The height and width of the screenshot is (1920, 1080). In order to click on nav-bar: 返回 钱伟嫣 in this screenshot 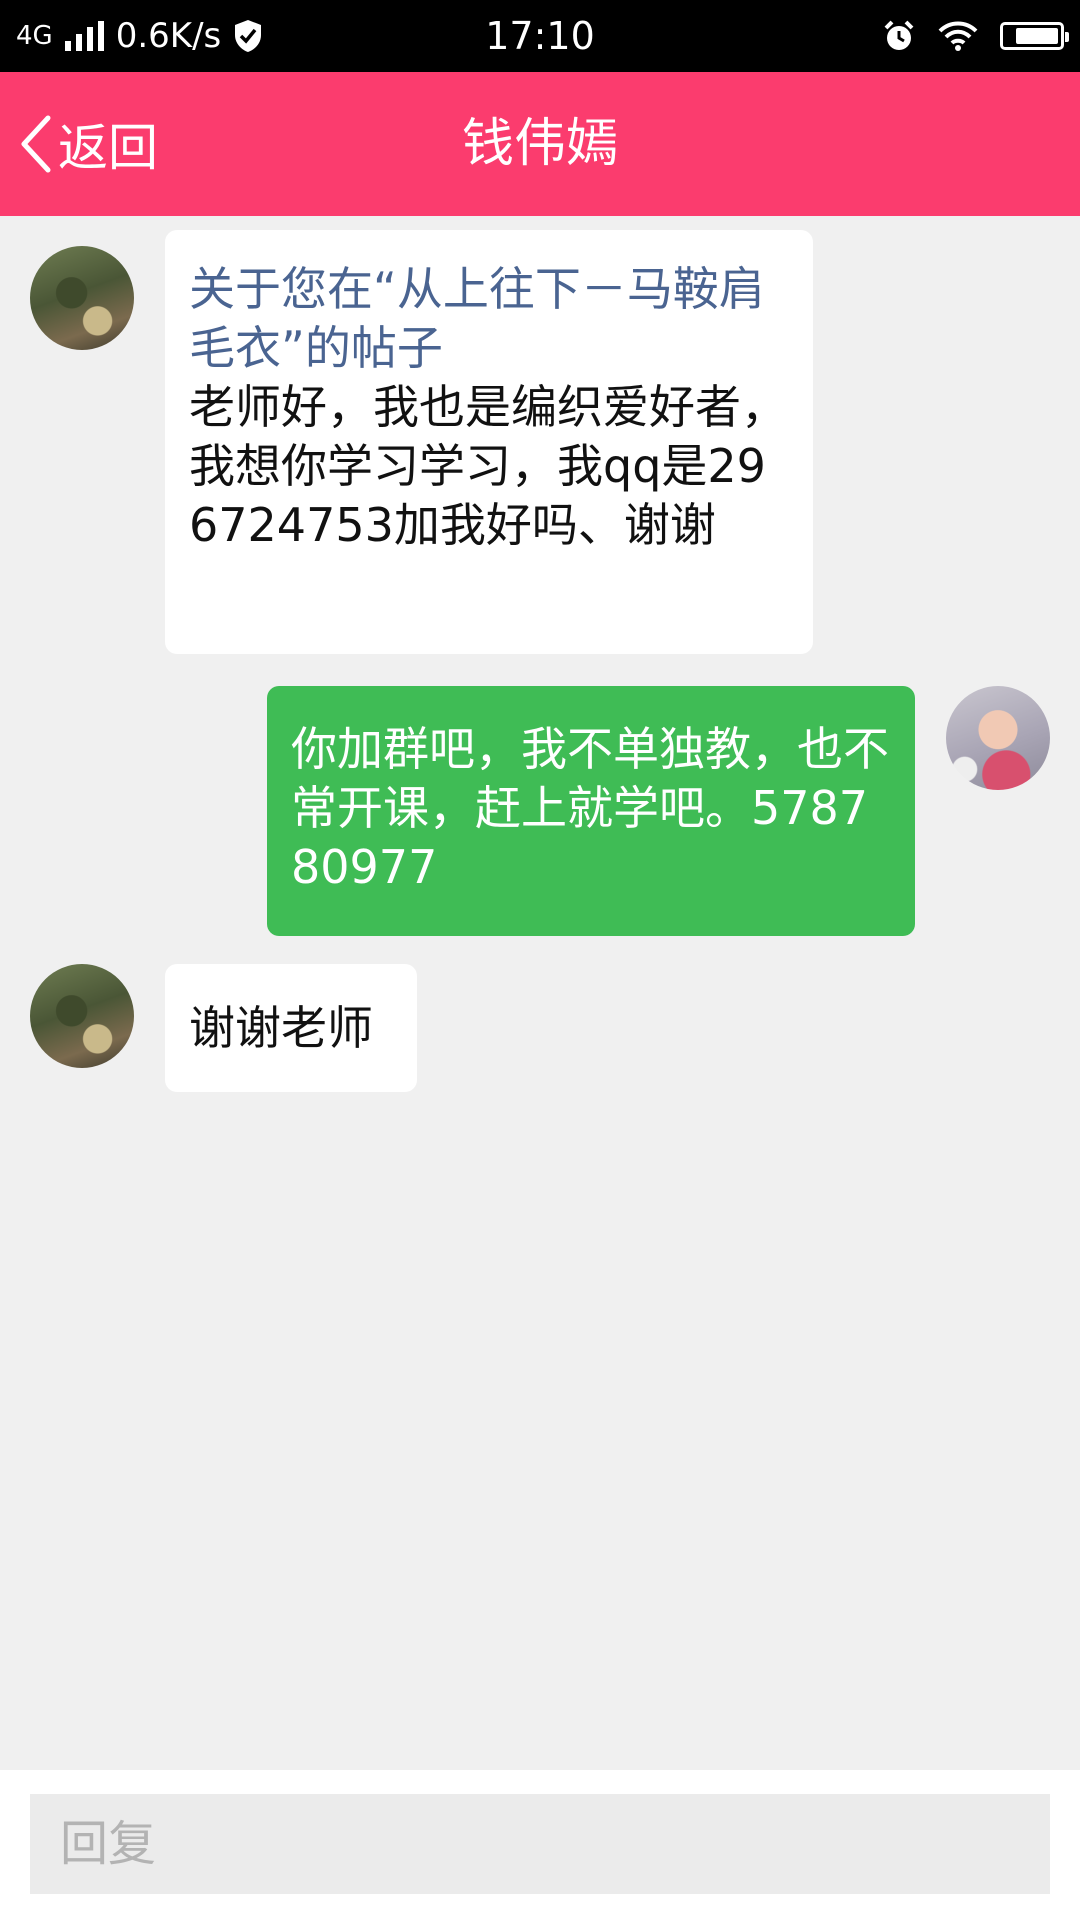, I will do `click(540, 144)`.